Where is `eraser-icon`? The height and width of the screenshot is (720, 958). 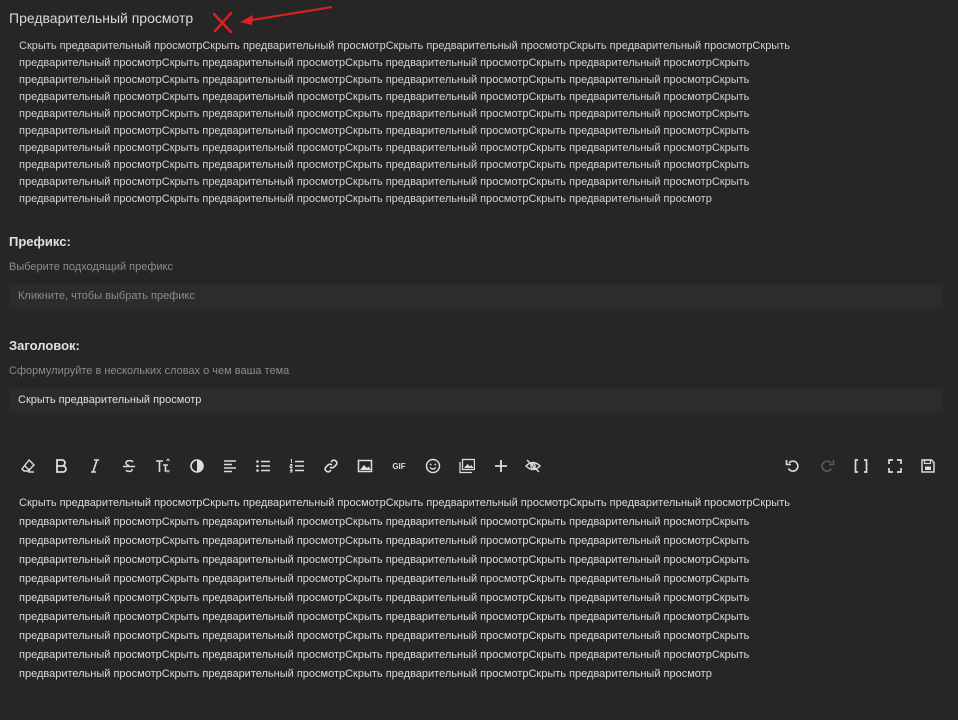 eraser-icon is located at coordinates (28, 466).